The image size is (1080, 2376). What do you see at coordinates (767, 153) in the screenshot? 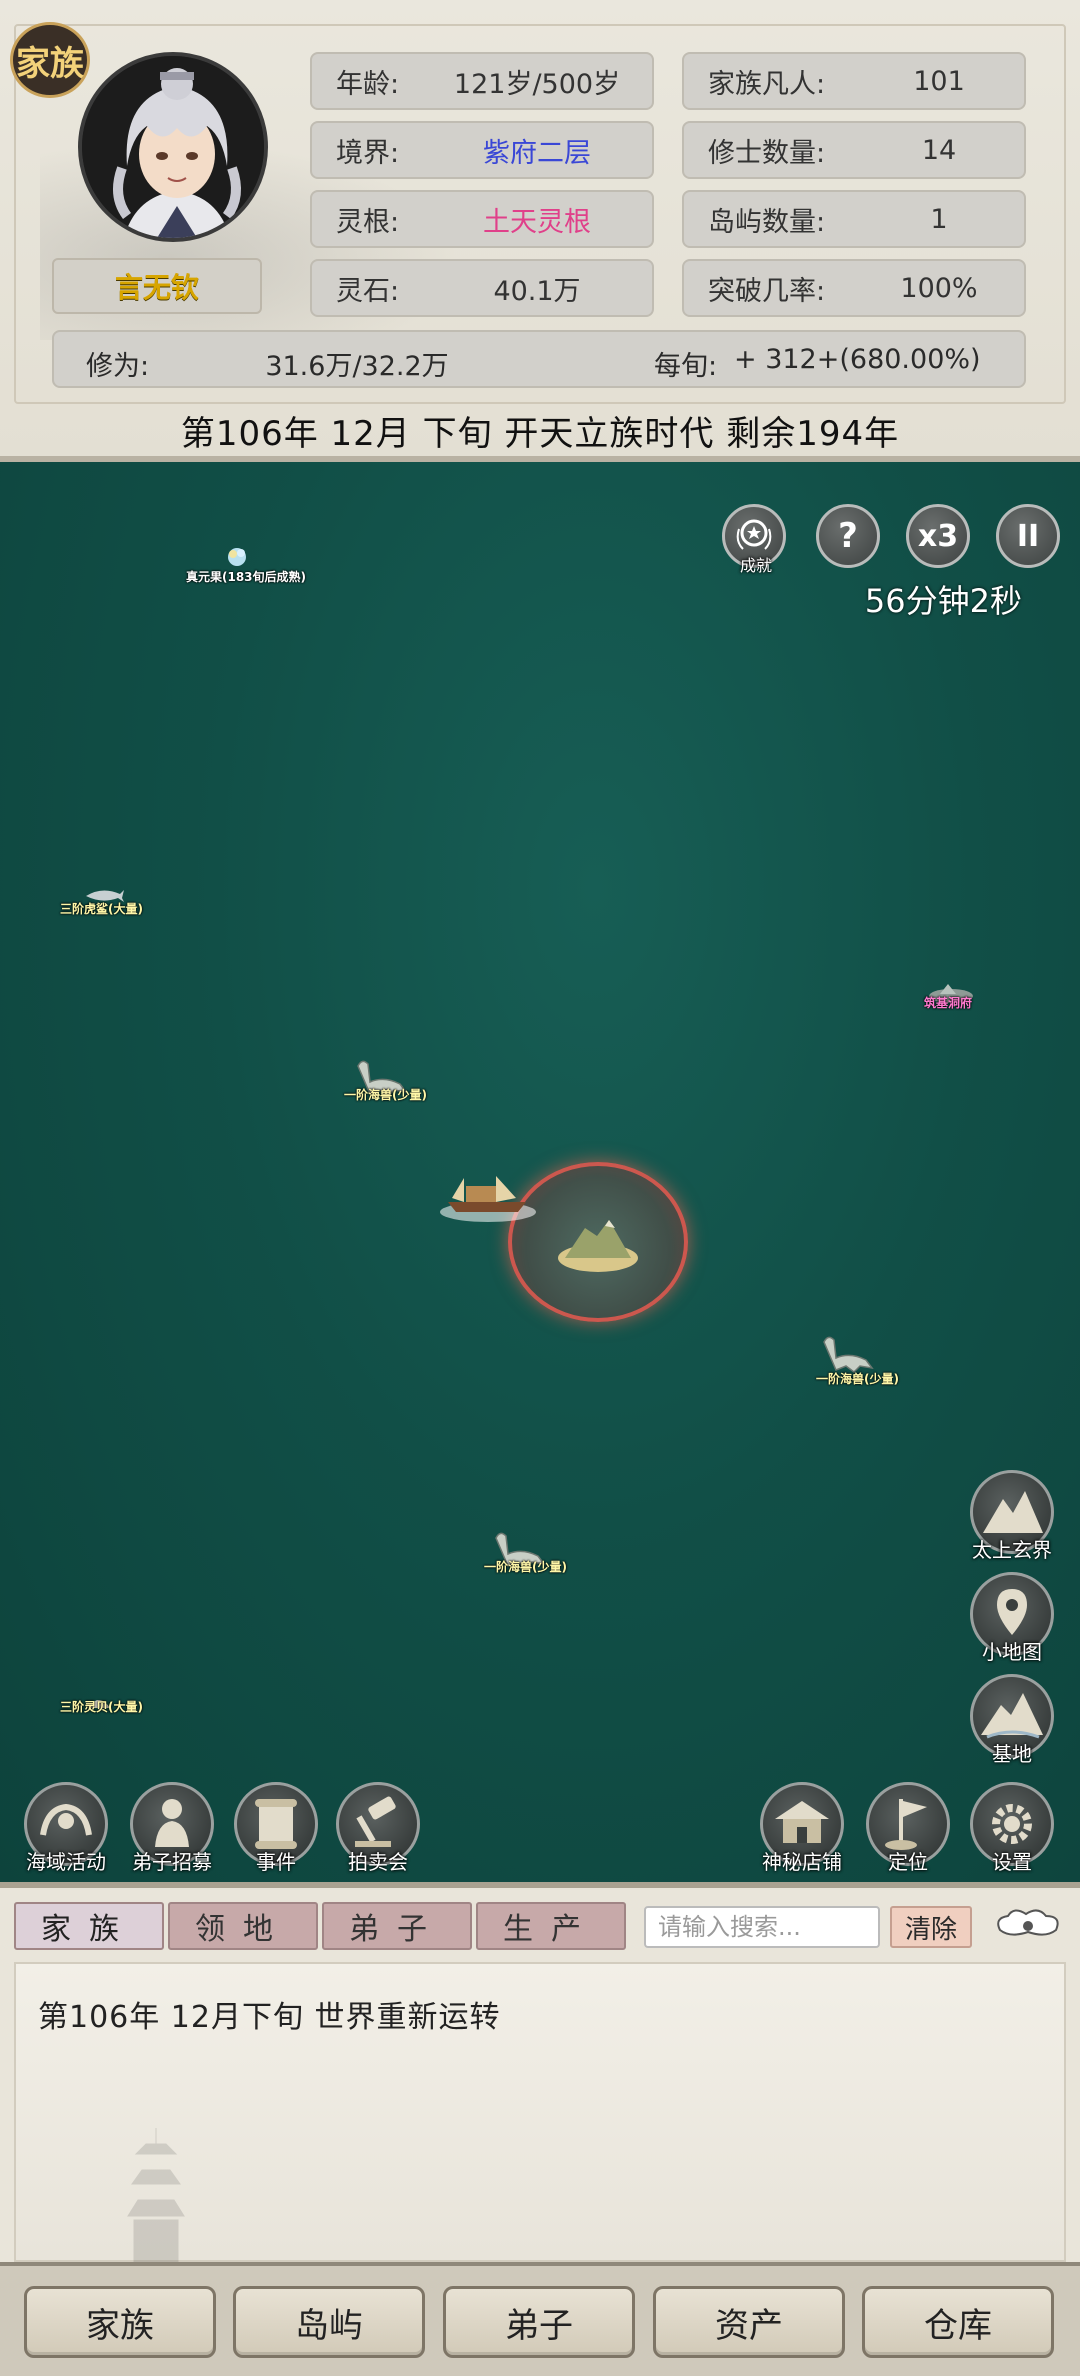
I see `stat-cultivators-label: 修士数量:` at bounding box center [767, 153].